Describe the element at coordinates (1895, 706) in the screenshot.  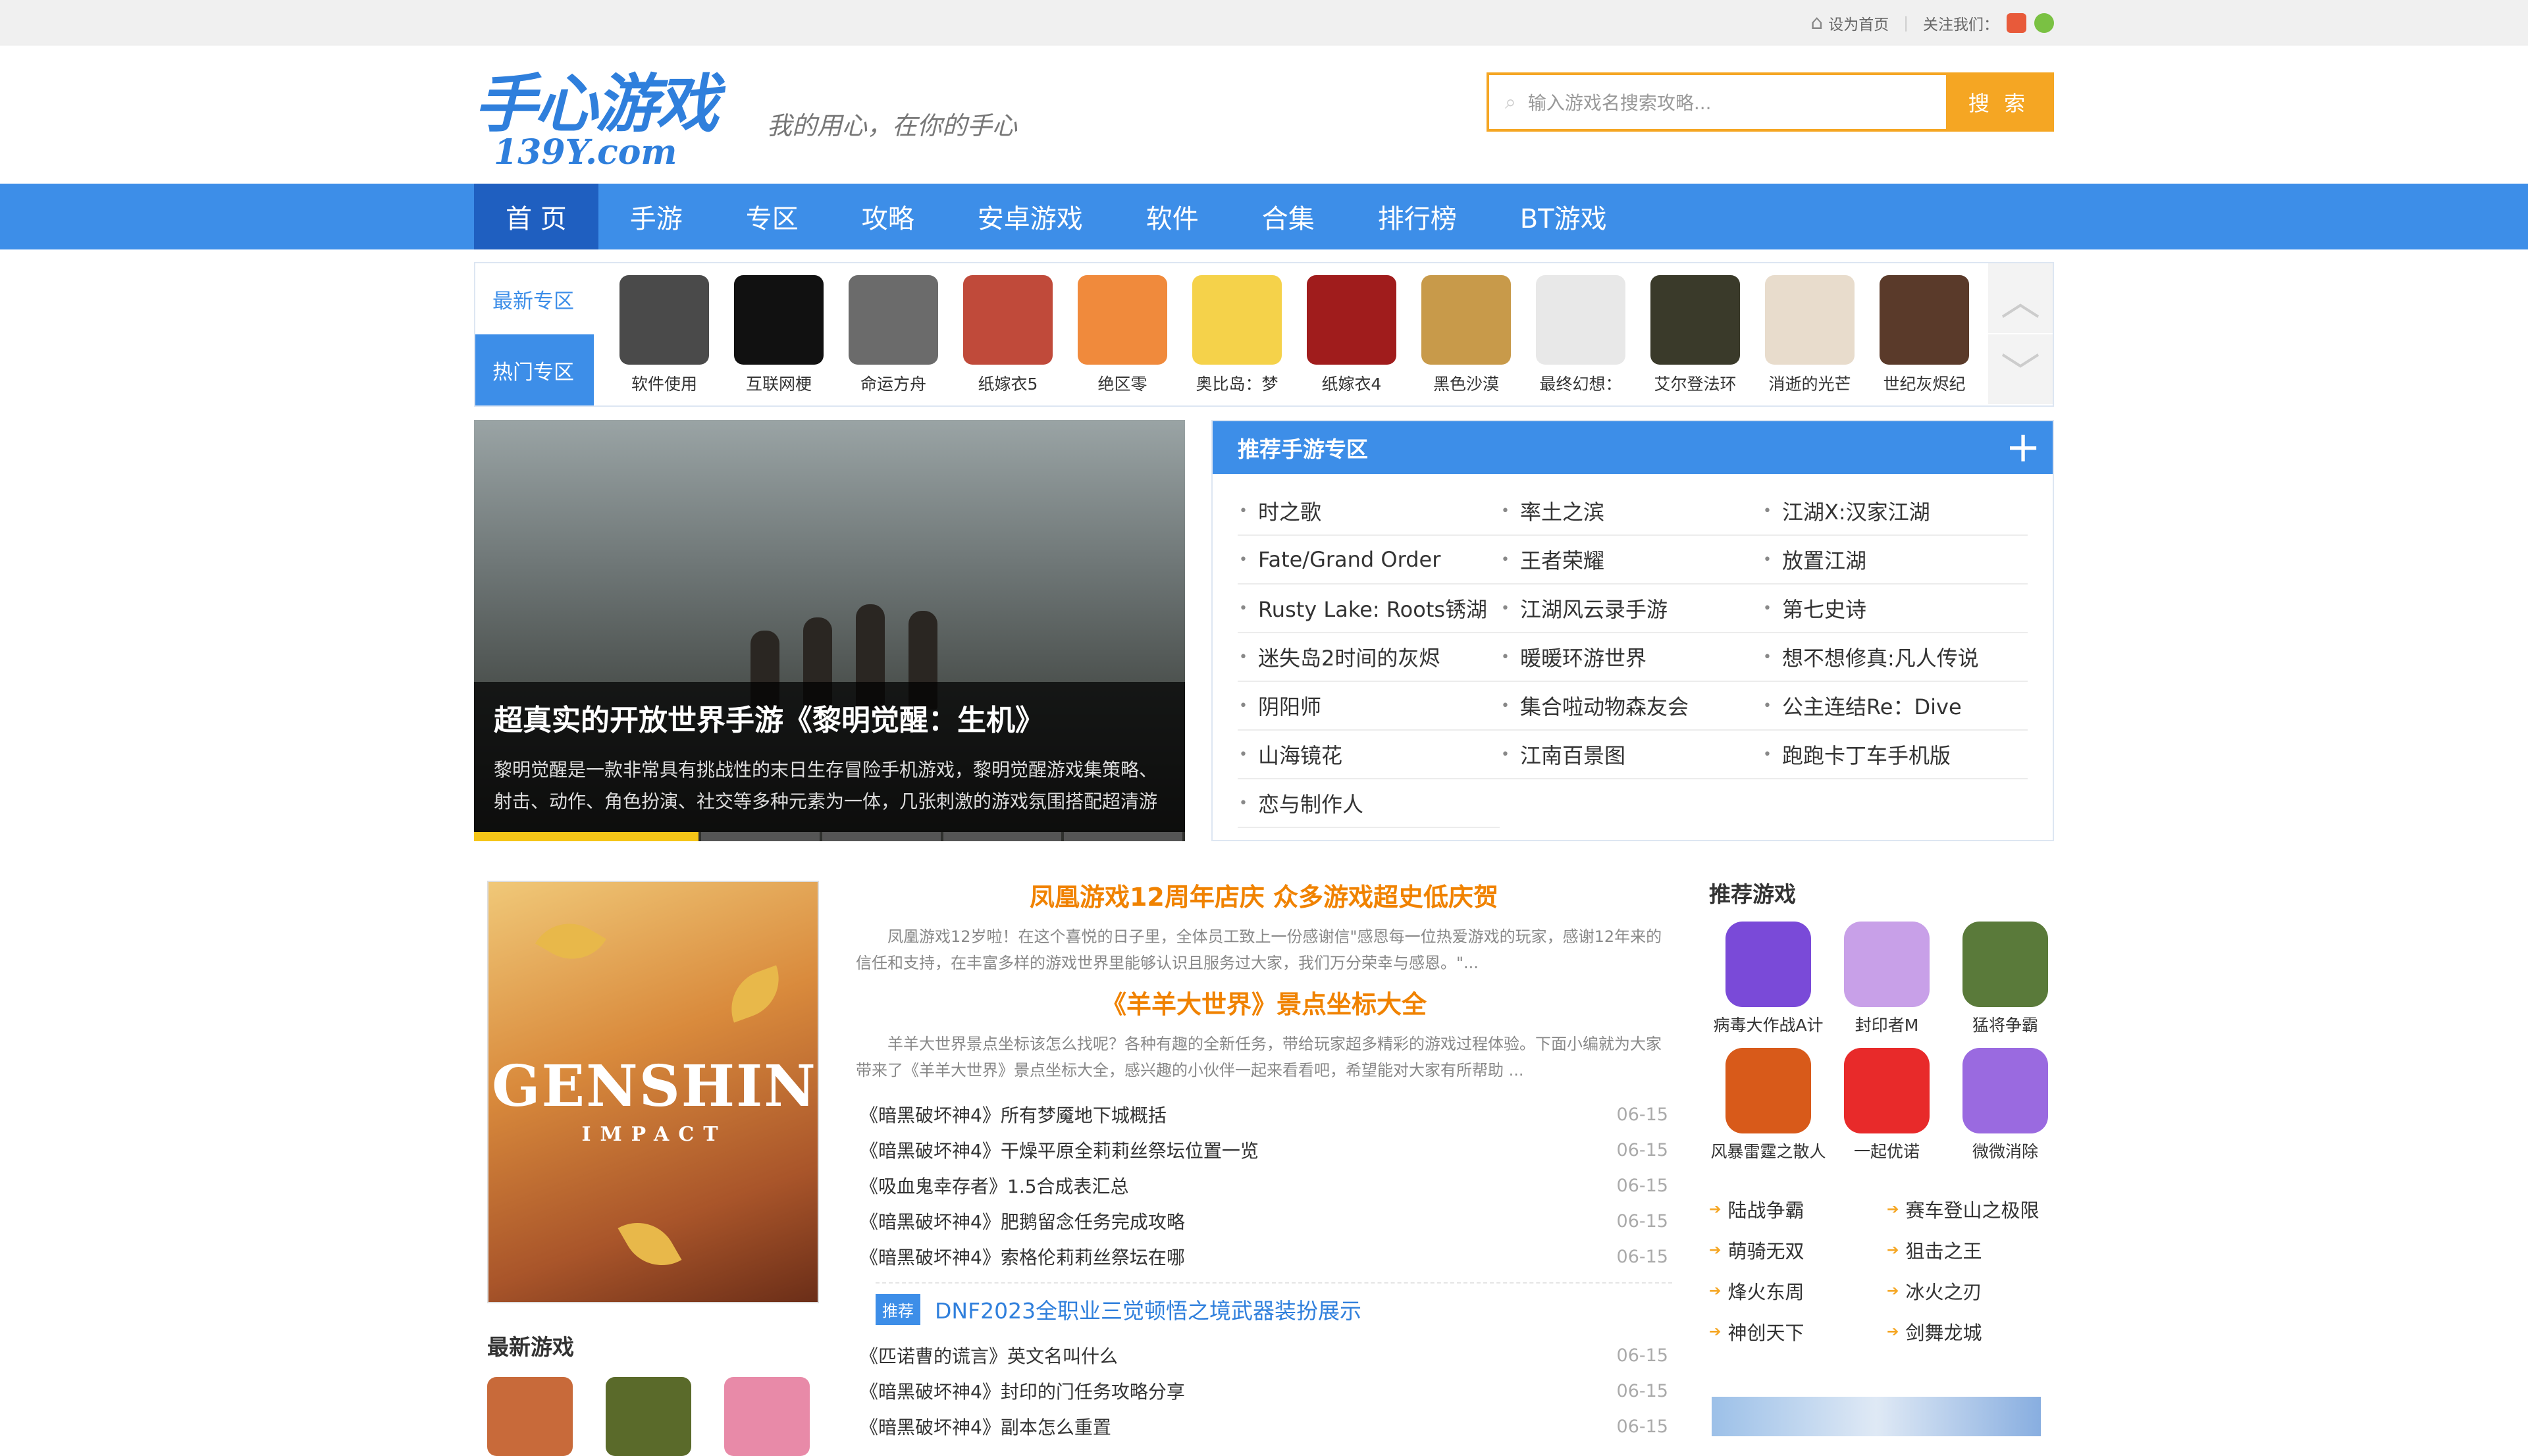
I see `recommended-zone-link: 公主连结Re：Dive` at that location.